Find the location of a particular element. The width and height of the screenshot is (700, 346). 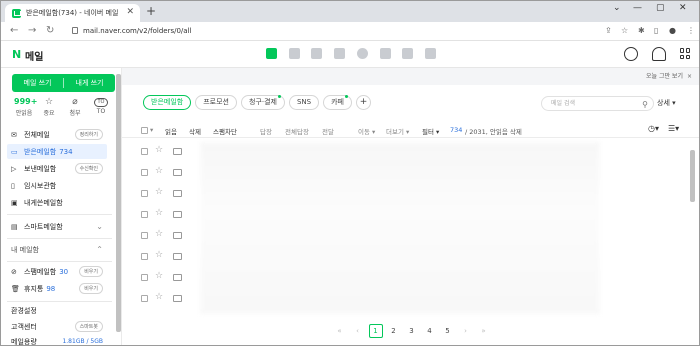

sidebar-item-smart-mailbox: ▤ 스마트메일함 ⌄ is located at coordinates (57, 226).